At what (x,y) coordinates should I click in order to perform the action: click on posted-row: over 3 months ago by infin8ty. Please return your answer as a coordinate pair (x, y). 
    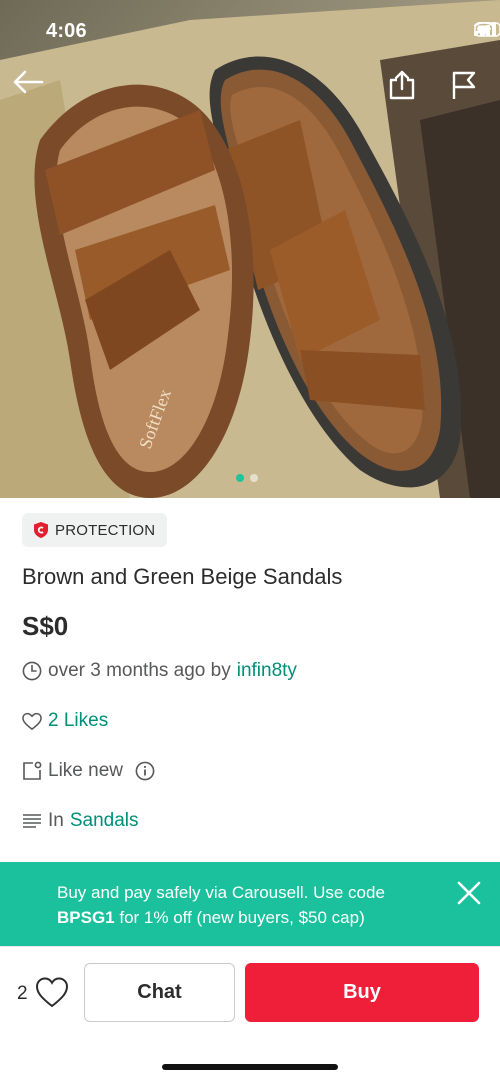
    Looking at the image, I should click on (159, 671).